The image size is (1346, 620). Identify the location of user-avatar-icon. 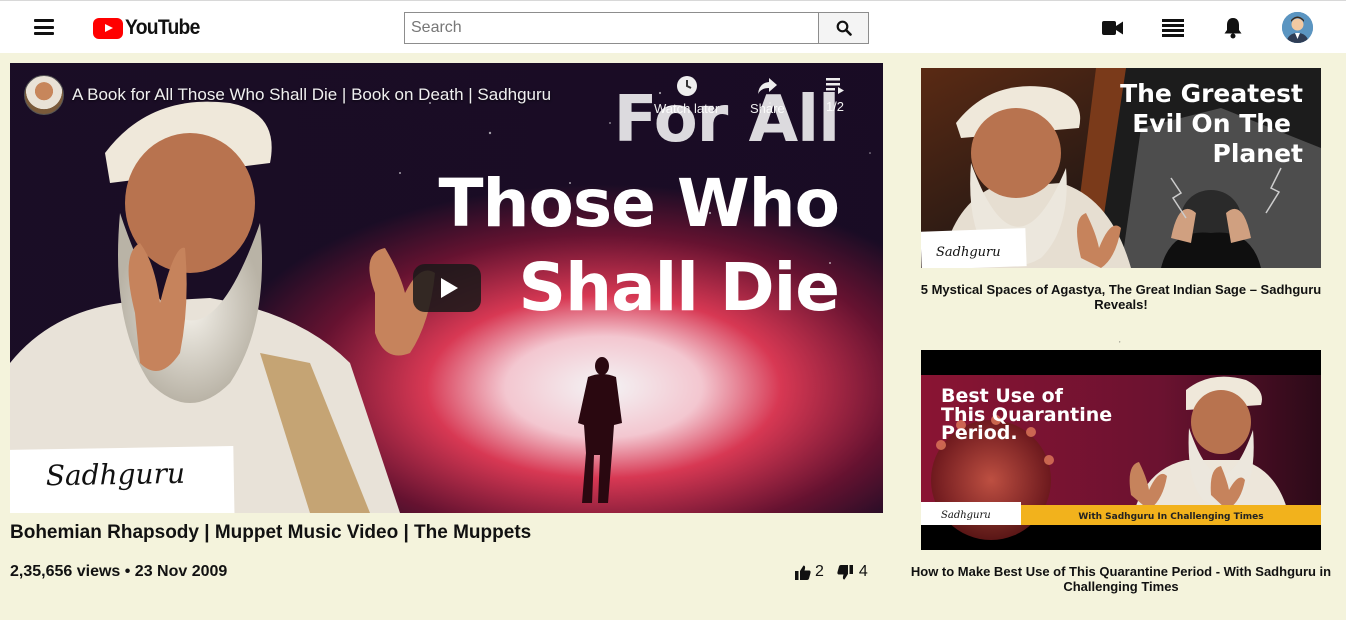
(1297, 27).